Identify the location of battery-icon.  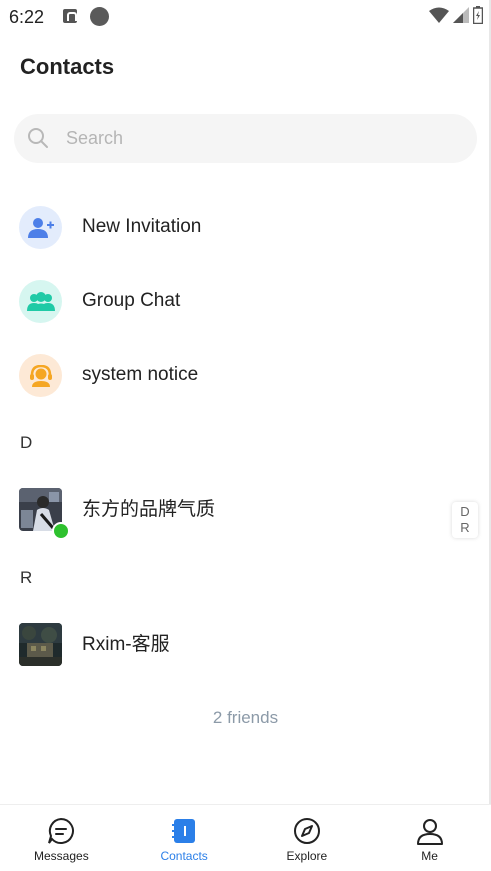
(478, 15).